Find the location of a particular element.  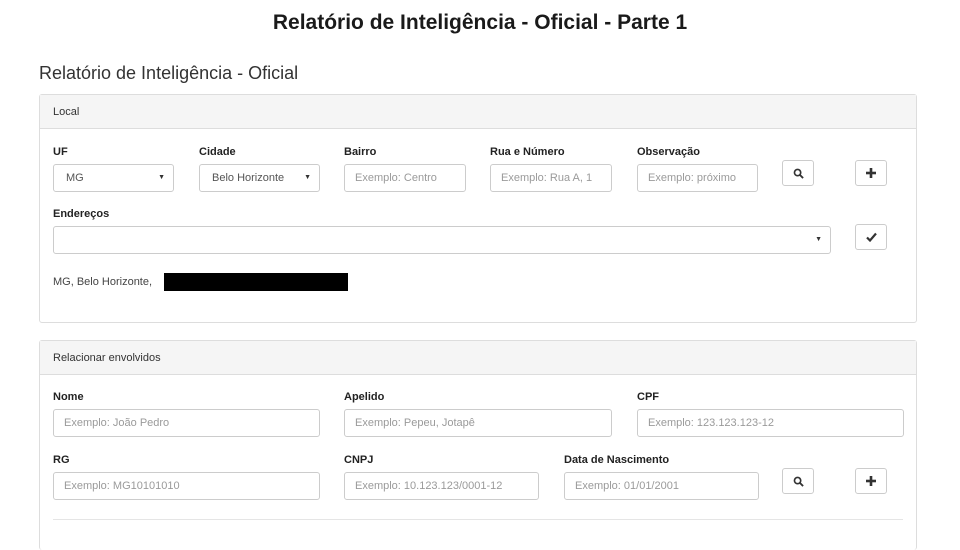

uf-select: MG ▼ is located at coordinates (113, 178).